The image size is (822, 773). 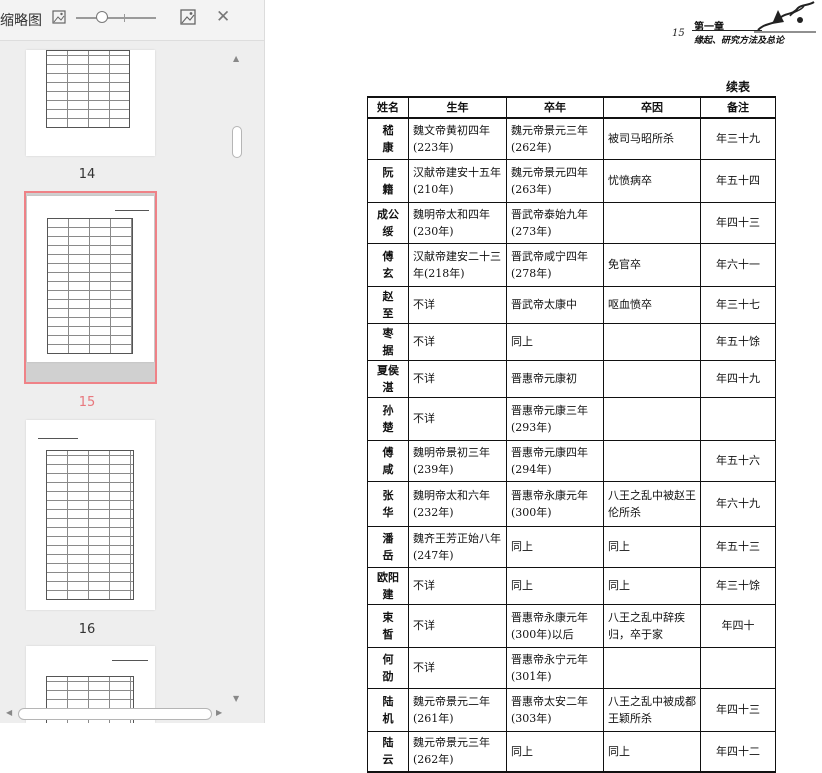 I want to click on table-row: 嵇 康魏文帝黄初四年(223年) 魏元帝景元三年(262年) 被司马昭所杀 年三十九, so click(x=571, y=138).